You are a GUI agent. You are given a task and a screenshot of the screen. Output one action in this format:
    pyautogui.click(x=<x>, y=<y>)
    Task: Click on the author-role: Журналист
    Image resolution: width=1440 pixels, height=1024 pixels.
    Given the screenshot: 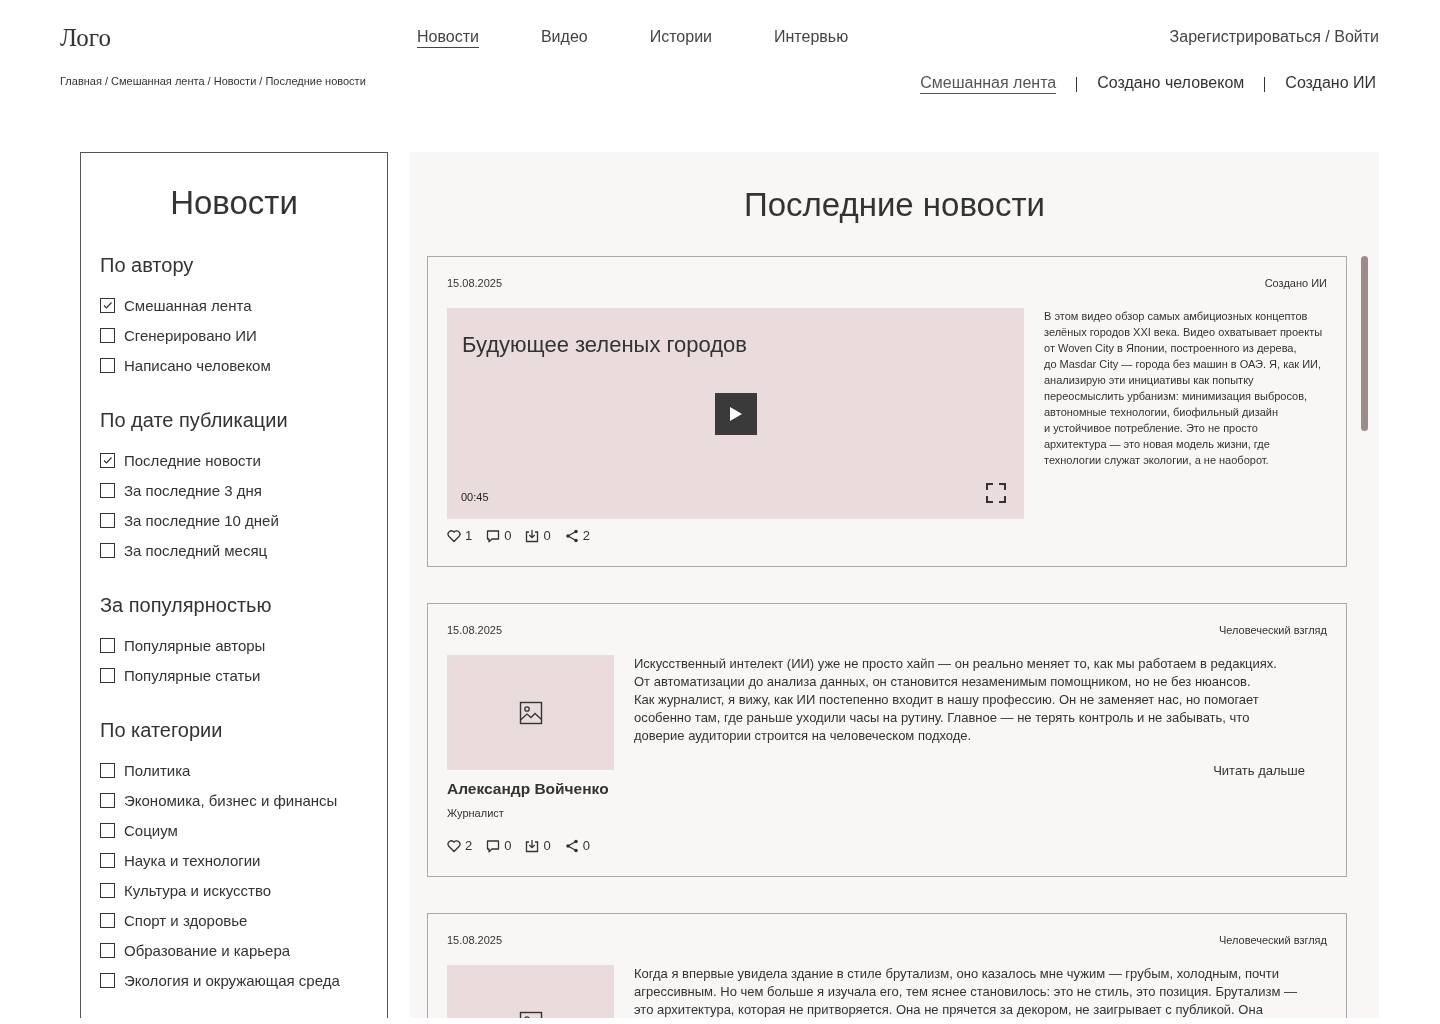 What is the action you would take?
    pyautogui.click(x=476, y=813)
    